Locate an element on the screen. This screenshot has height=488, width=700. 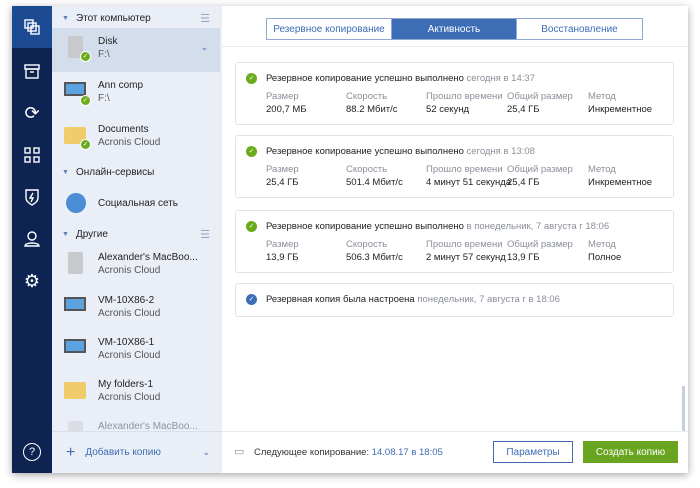
backup-item-documents: ✓ Documents Acronis Cloud is located at coordinates (136, 138).